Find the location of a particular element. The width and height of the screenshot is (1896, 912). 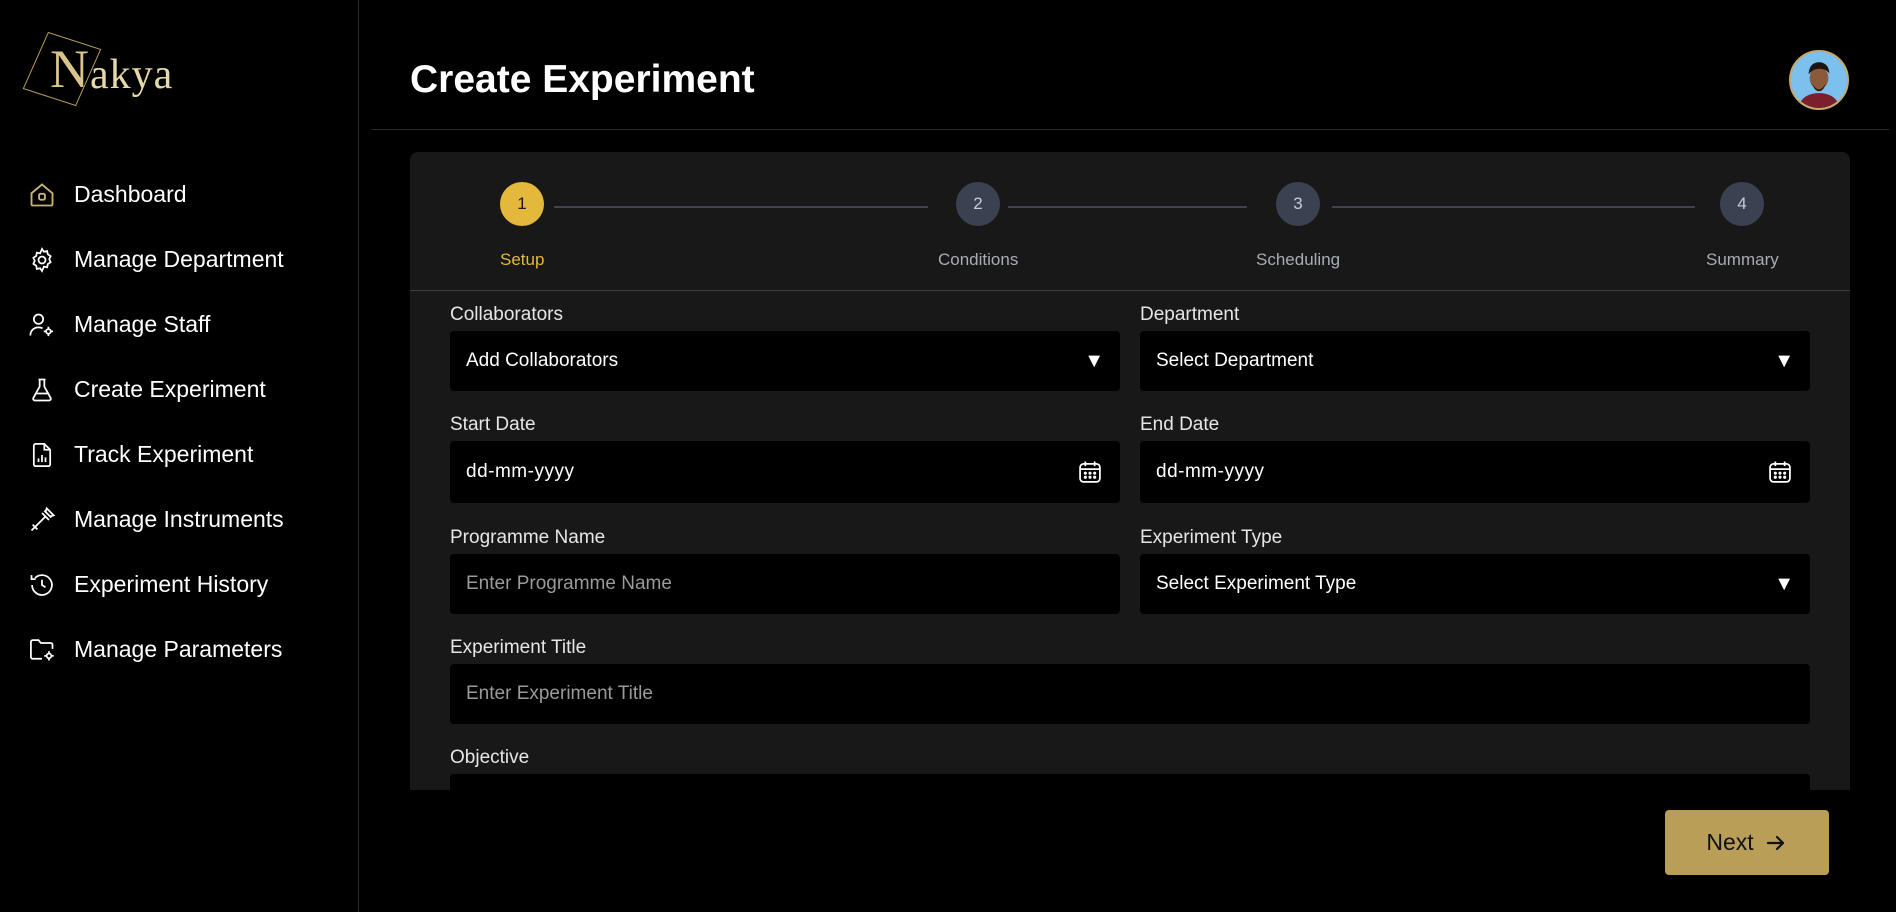

avatar is located at coordinates (1819, 80).